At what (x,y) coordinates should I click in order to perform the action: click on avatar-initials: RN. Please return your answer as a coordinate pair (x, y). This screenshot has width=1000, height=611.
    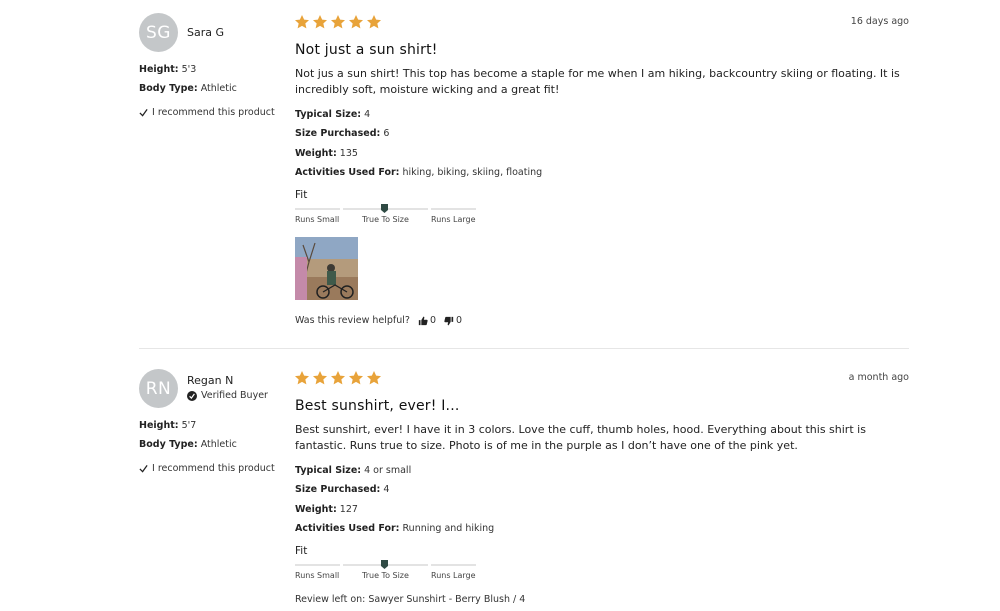
    Looking at the image, I should click on (158, 388).